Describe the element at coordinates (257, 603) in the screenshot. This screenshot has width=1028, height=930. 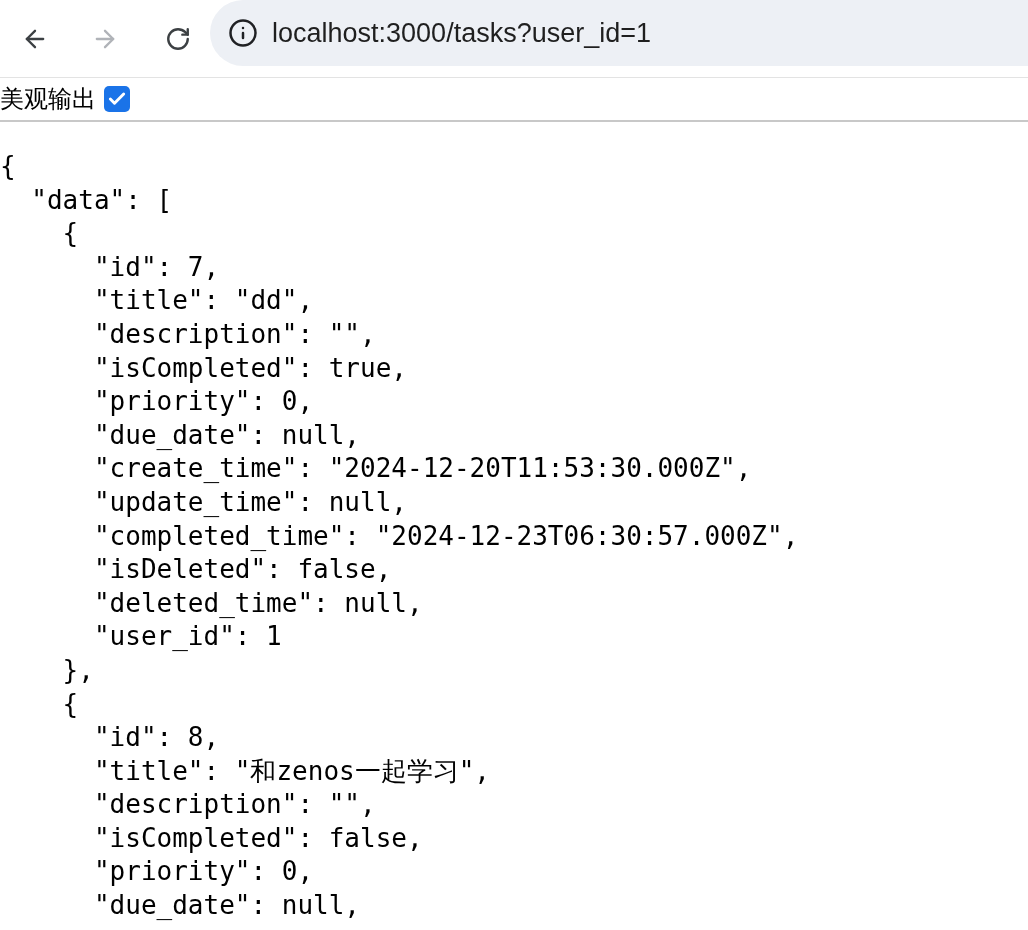
I see `json-line: "deleted_time": null,` at that location.